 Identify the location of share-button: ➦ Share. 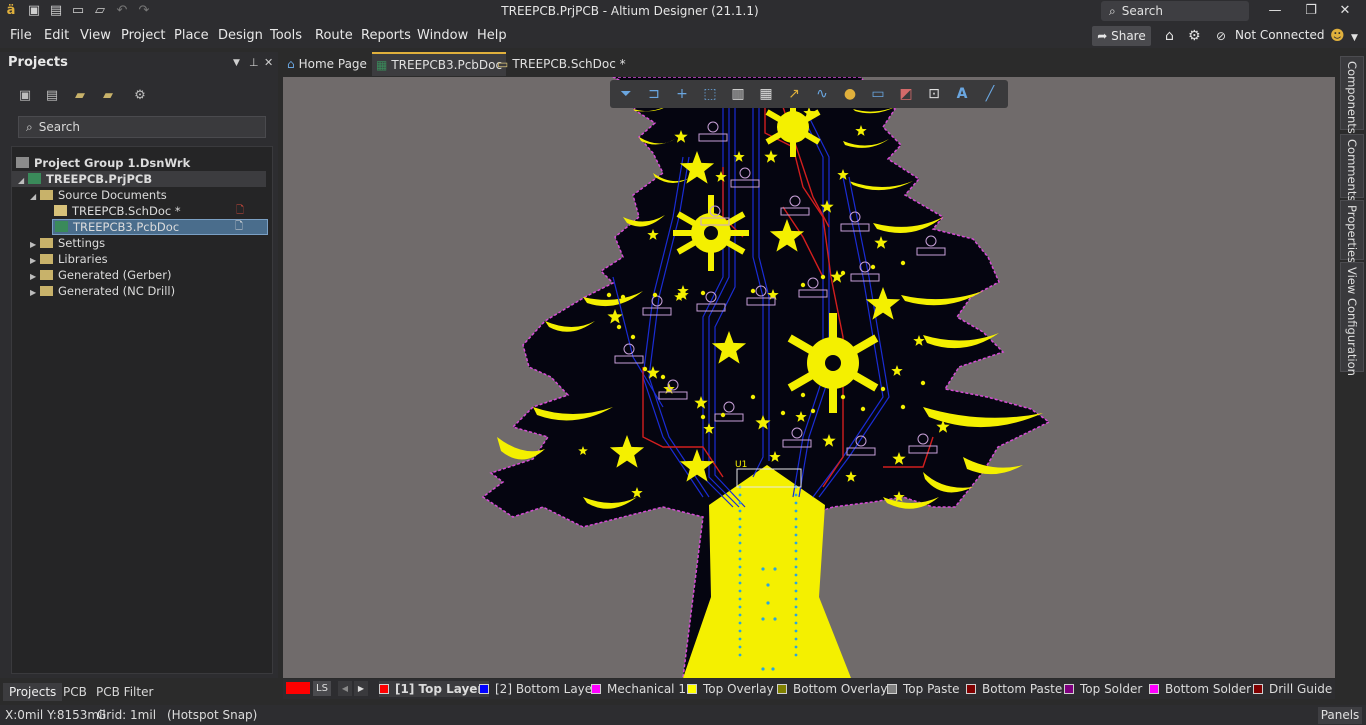
(1121, 36).